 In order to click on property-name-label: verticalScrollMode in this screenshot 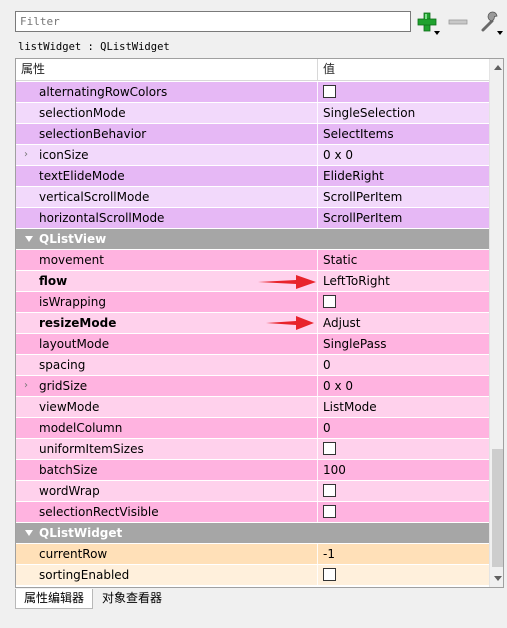, I will do `click(94, 197)`.